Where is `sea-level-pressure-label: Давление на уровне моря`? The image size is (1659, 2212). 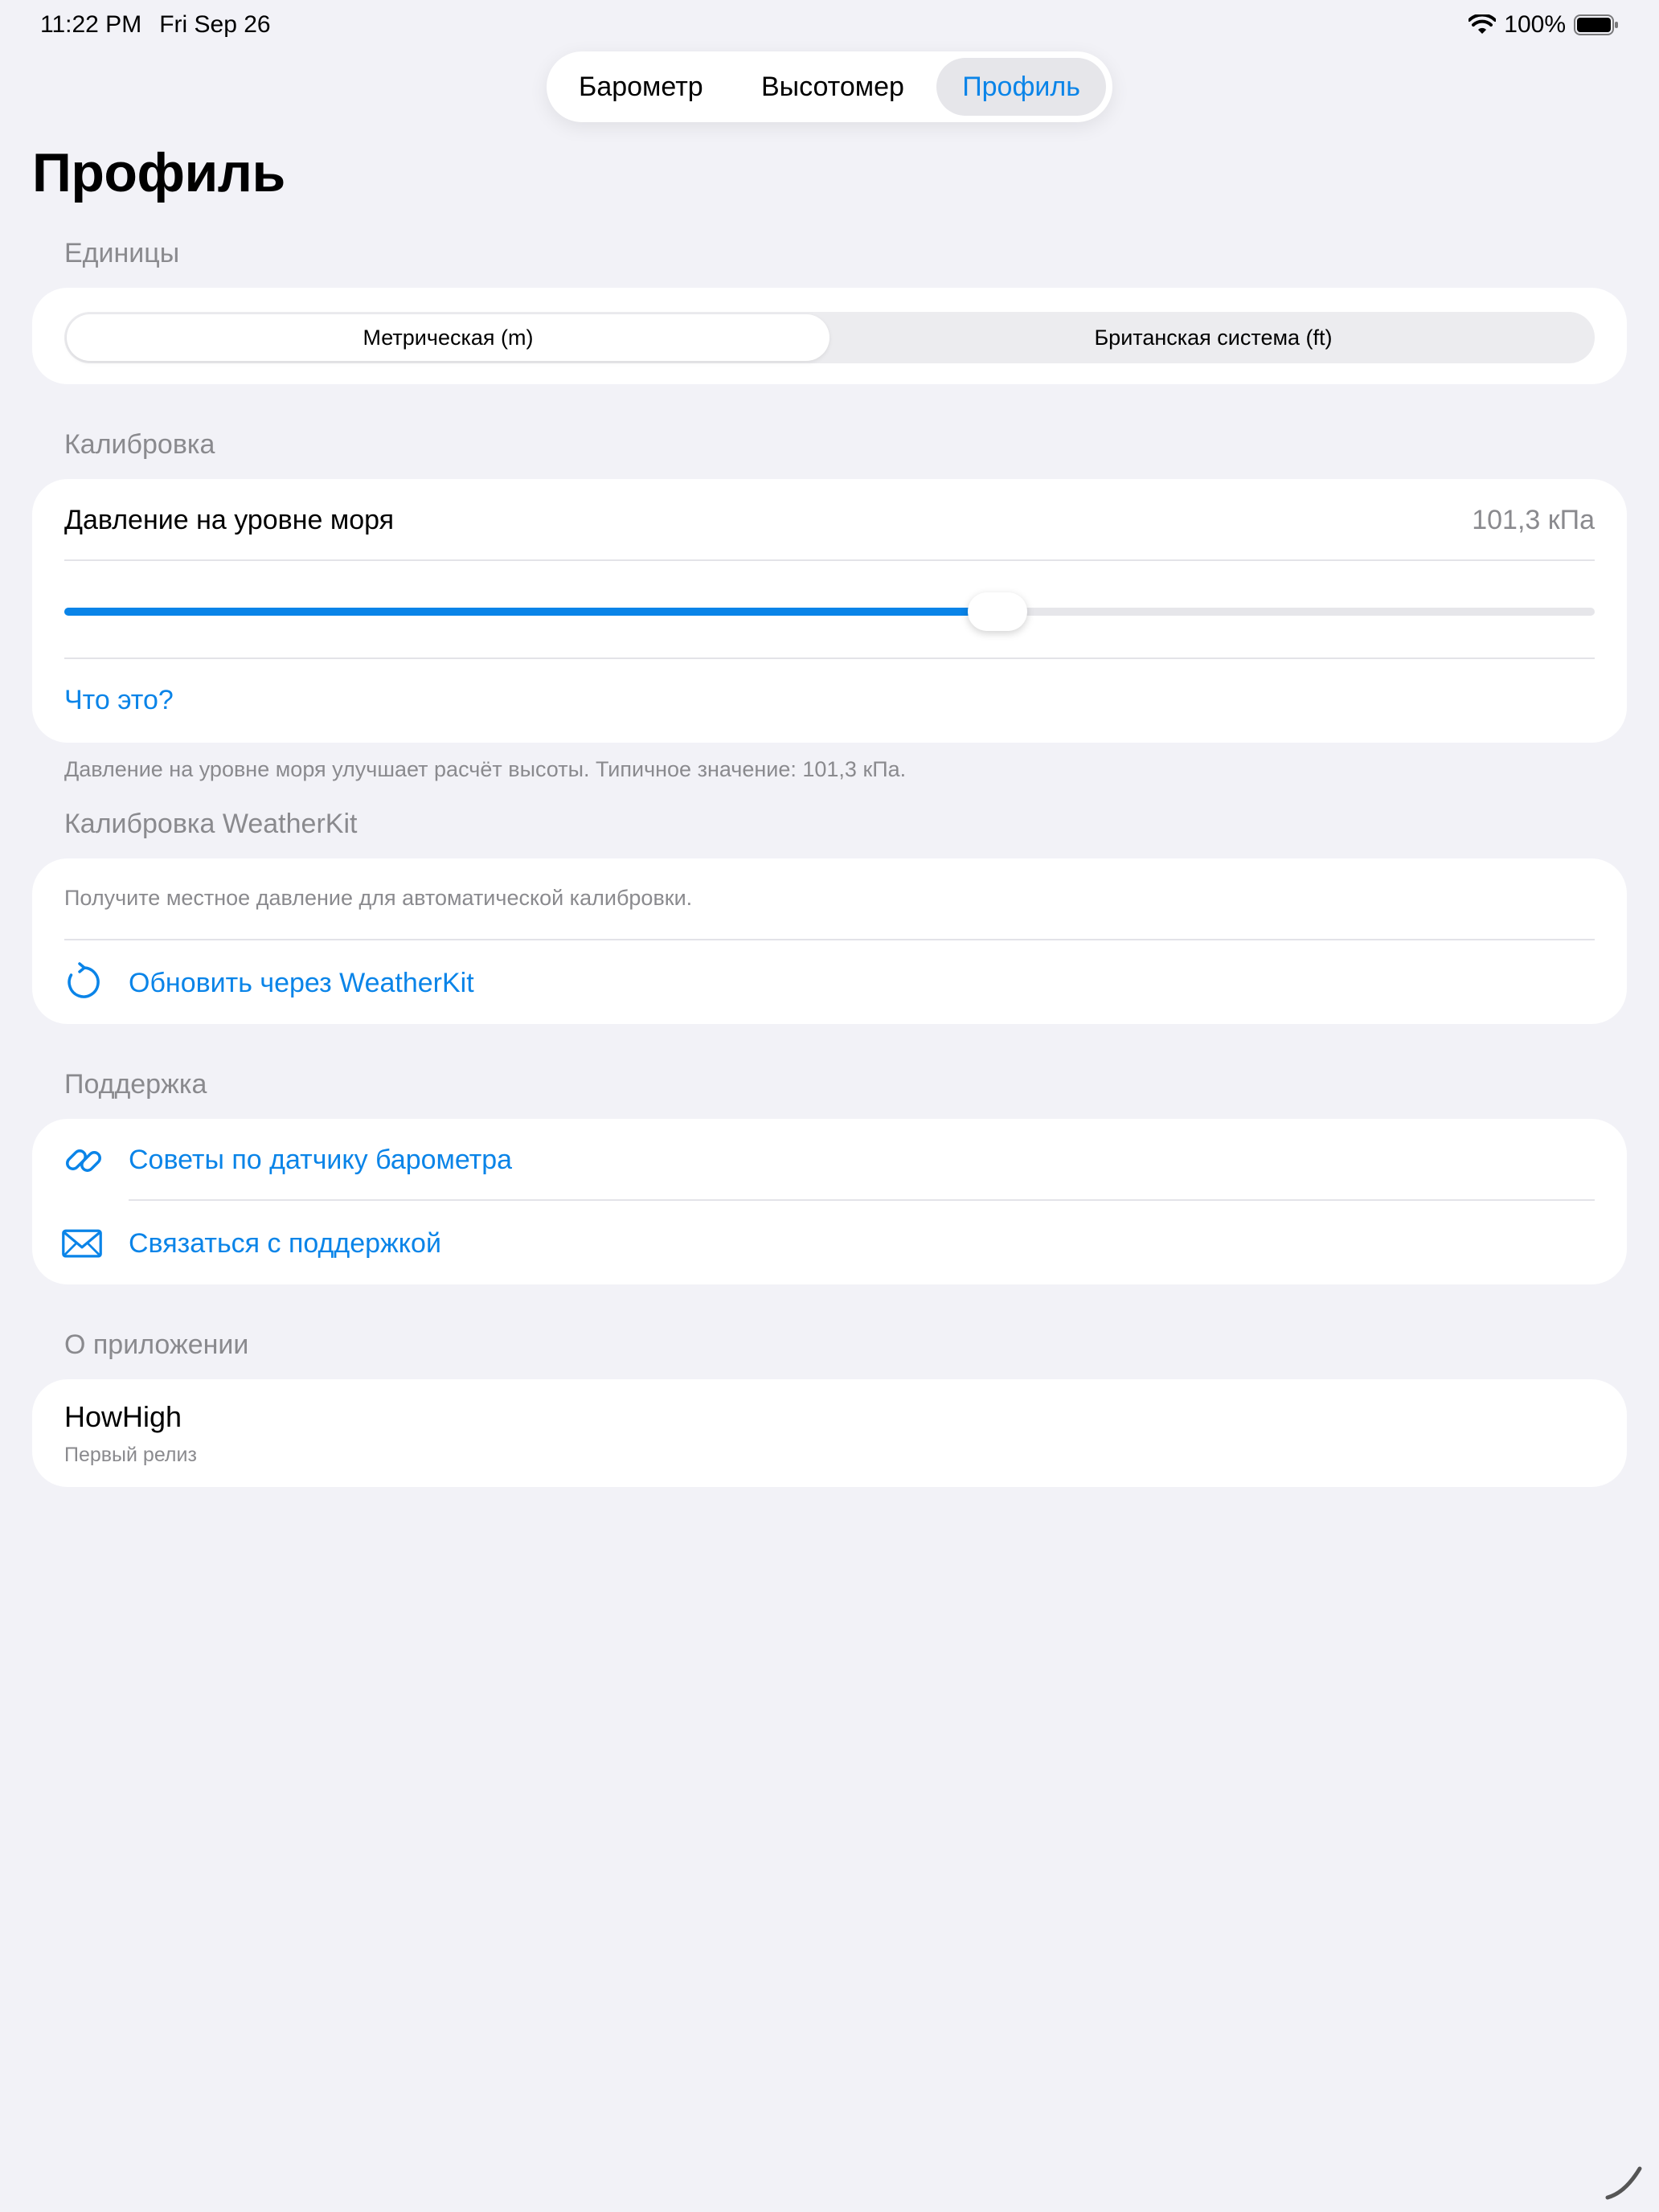 sea-level-pressure-label: Давление на уровне моря is located at coordinates (229, 520).